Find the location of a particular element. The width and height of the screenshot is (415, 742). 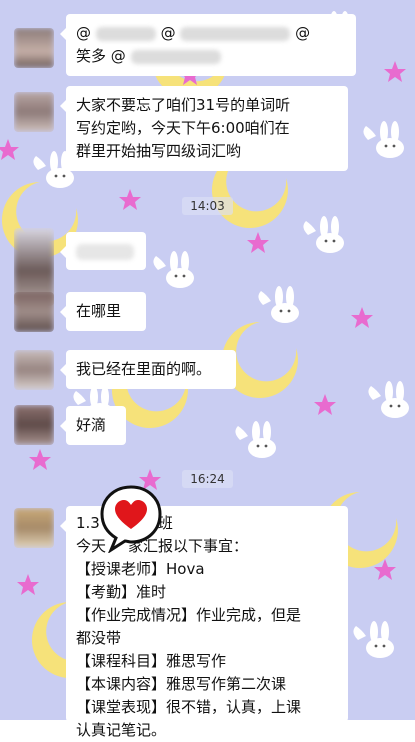

message-text: 大家不要忘了咱们31号的单词听 is located at coordinates (183, 105).